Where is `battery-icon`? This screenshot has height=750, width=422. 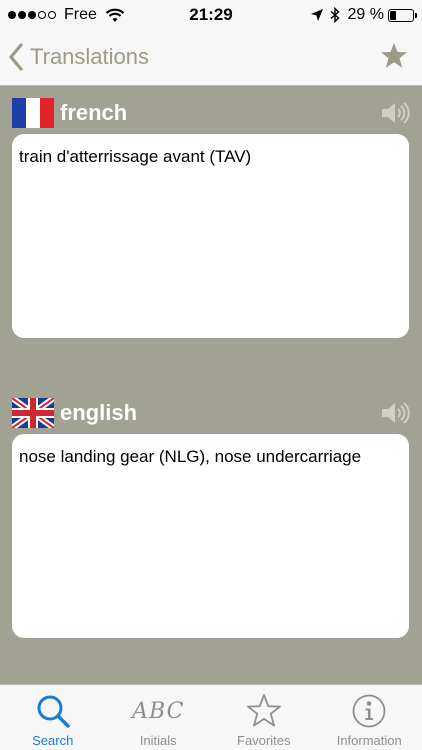 battery-icon is located at coordinates (402, 15).